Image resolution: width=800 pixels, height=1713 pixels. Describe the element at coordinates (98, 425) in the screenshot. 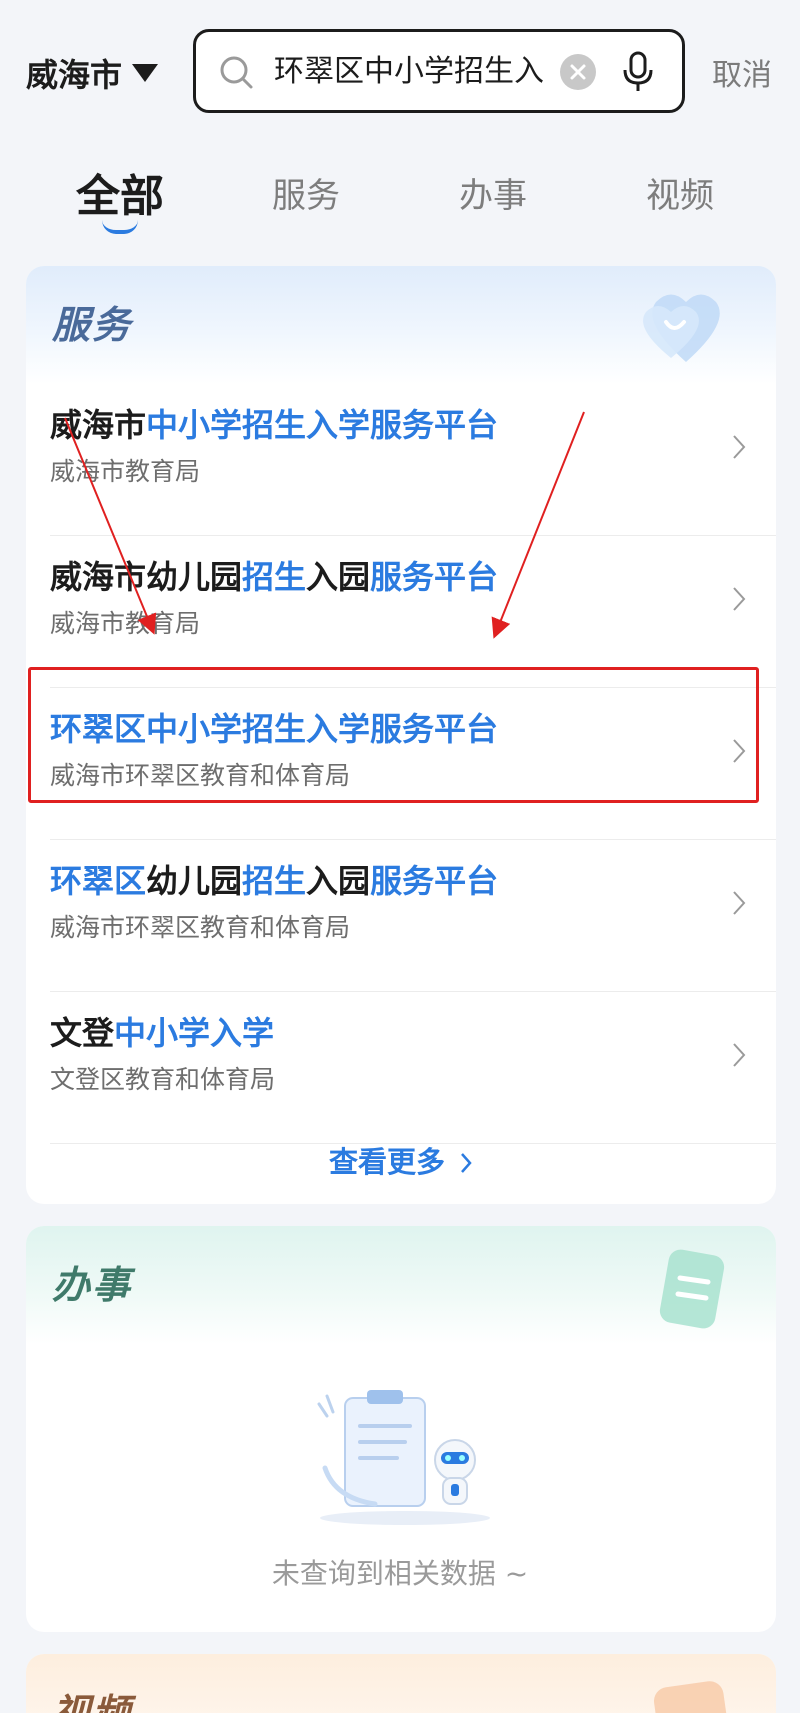

I see `service-title-part: 威海市` at that location.